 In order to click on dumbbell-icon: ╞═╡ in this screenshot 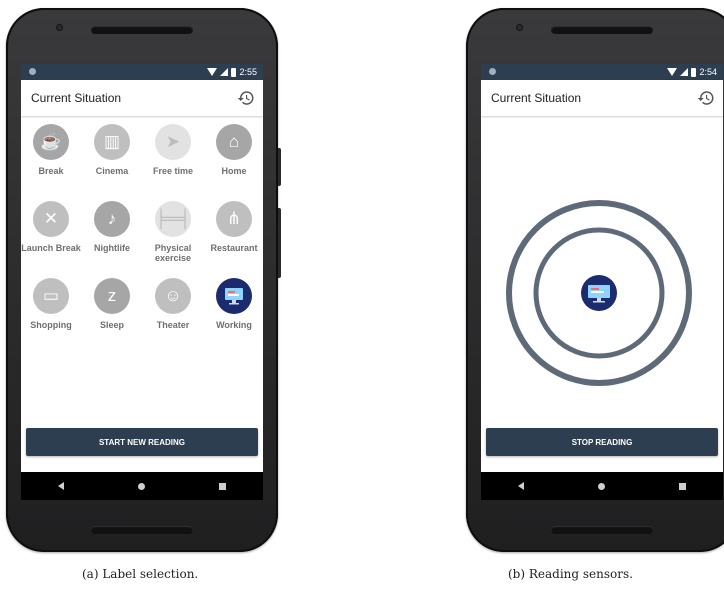, I will do `click(173, 219)`.